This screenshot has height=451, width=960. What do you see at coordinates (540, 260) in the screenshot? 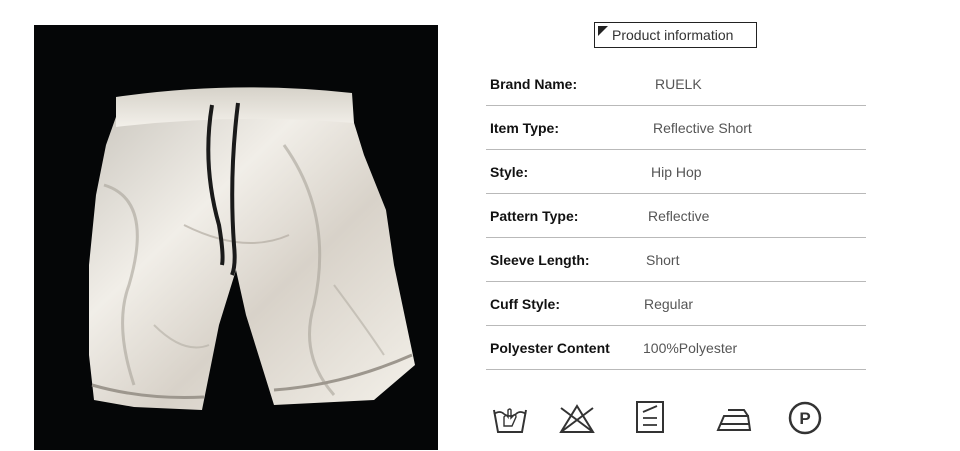
I see `spec-label: Sleeve Length:` at bounding box center [540, 260].